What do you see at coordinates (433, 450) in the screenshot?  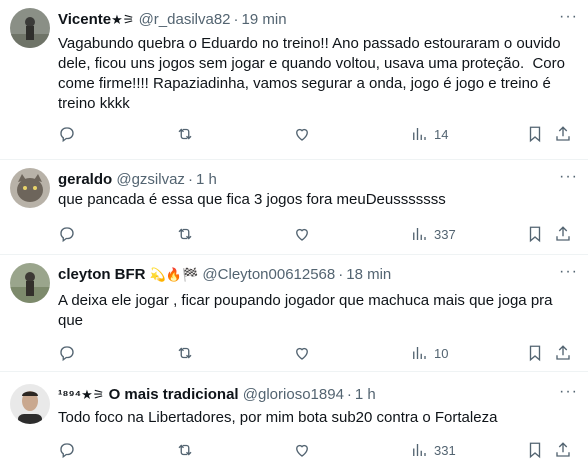 I see `views-button: 331` at bounding box center [433, 450].